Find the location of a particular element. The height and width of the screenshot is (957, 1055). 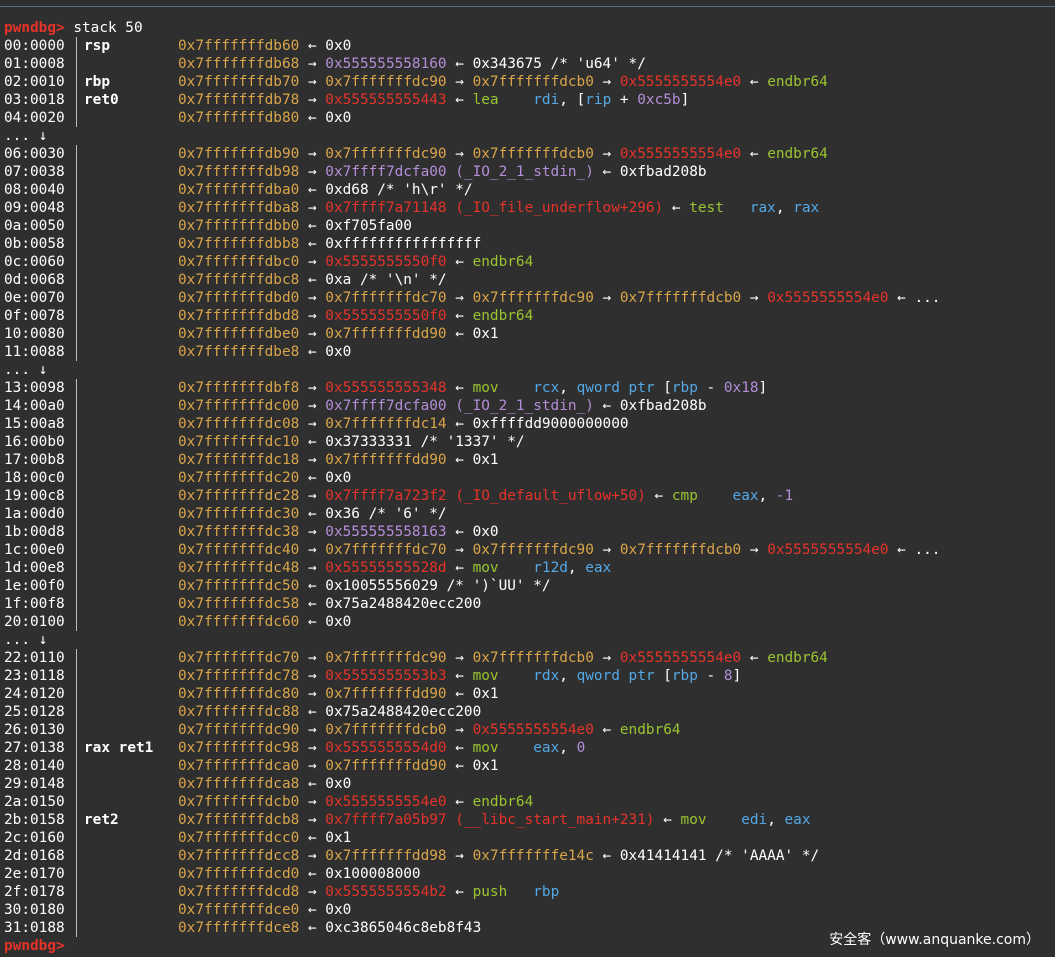

skip-marker: ... ↓ is located at coordinates (529, 136).